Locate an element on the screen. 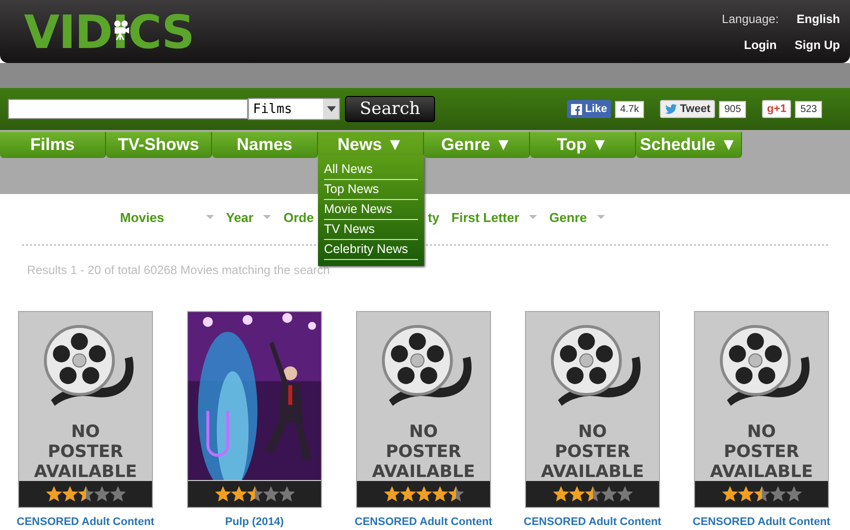  nav-tab: Top ▼ is located at coordinates (583, 145).